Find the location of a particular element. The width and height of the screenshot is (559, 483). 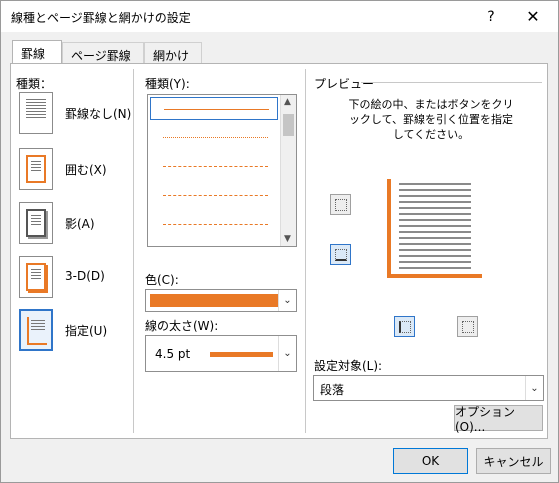

tab-borders: 罫線 is located at coordinates (37, 52).